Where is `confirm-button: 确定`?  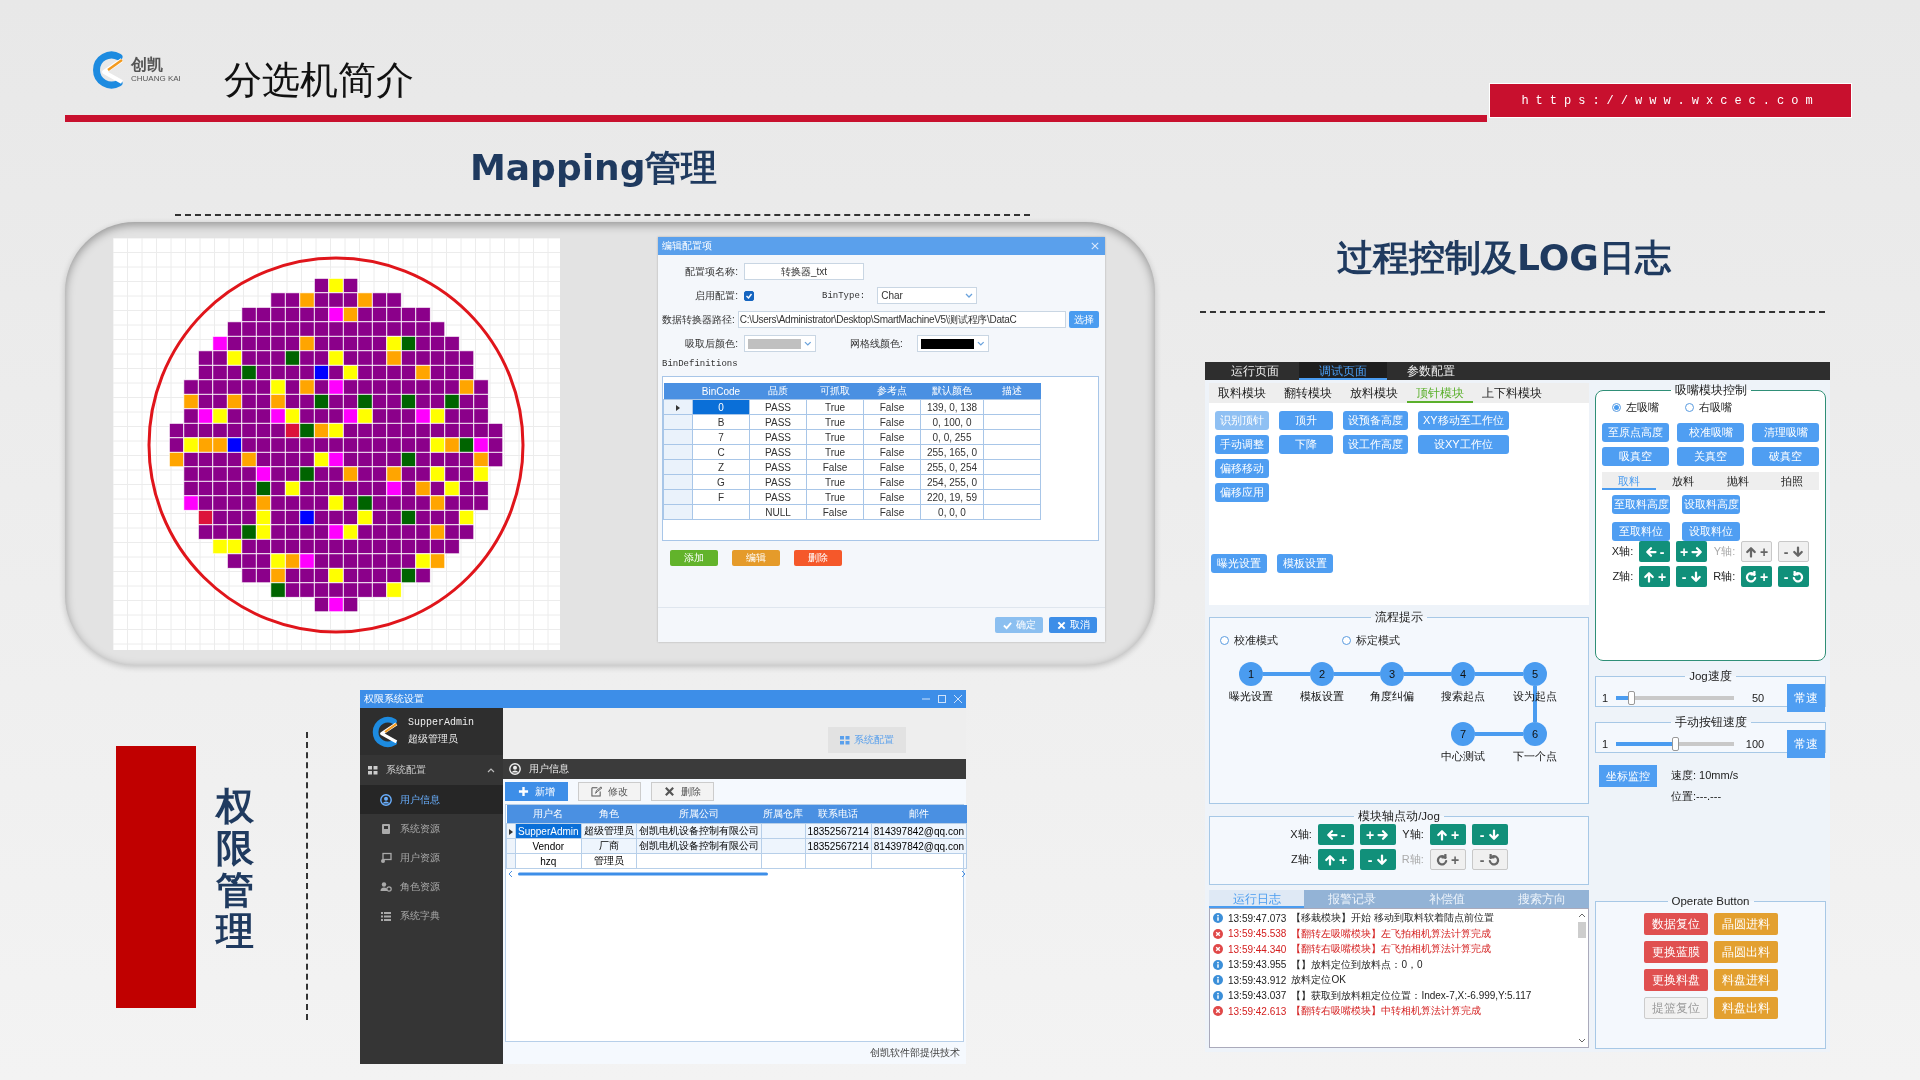
confirm-button: 确定 is located at coordinates (1019, 625).